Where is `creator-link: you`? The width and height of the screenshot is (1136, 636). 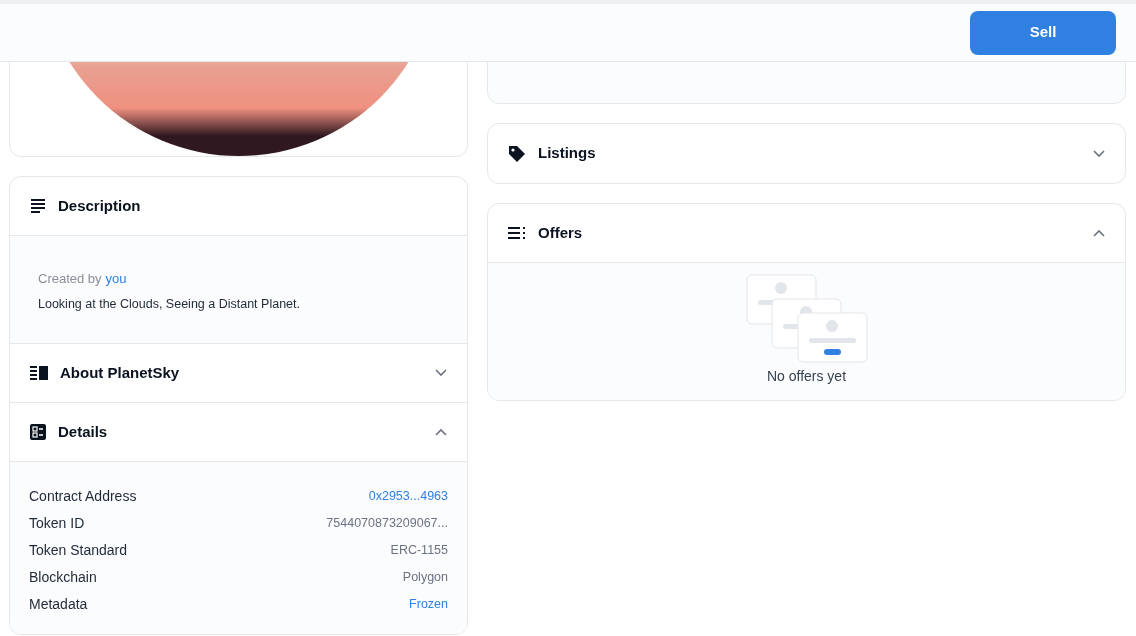 creator-link: you is located at coordinates (116, 279).